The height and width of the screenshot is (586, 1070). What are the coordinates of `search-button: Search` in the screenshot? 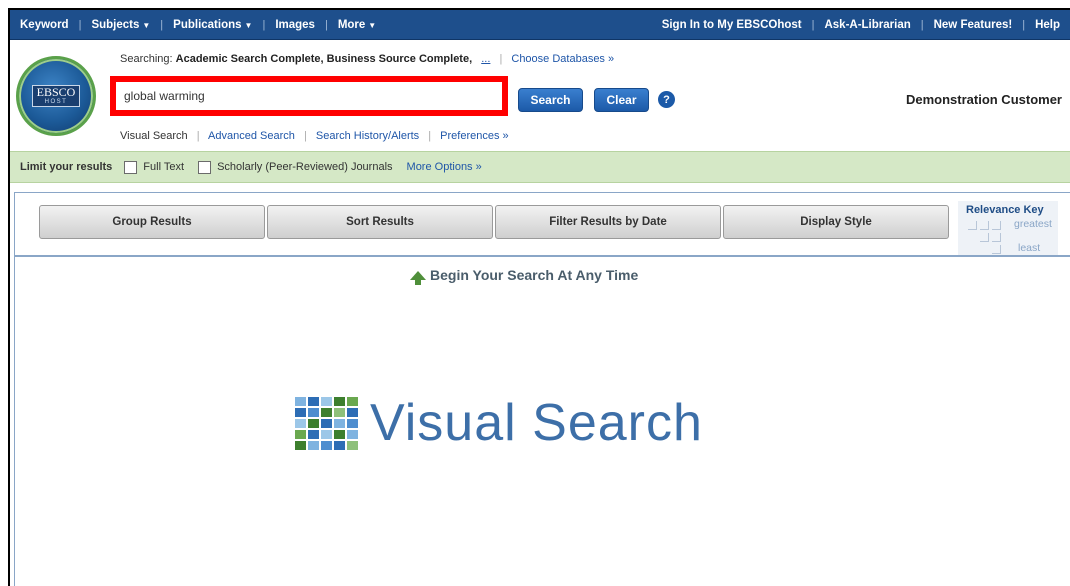 It's located at (550, 100).